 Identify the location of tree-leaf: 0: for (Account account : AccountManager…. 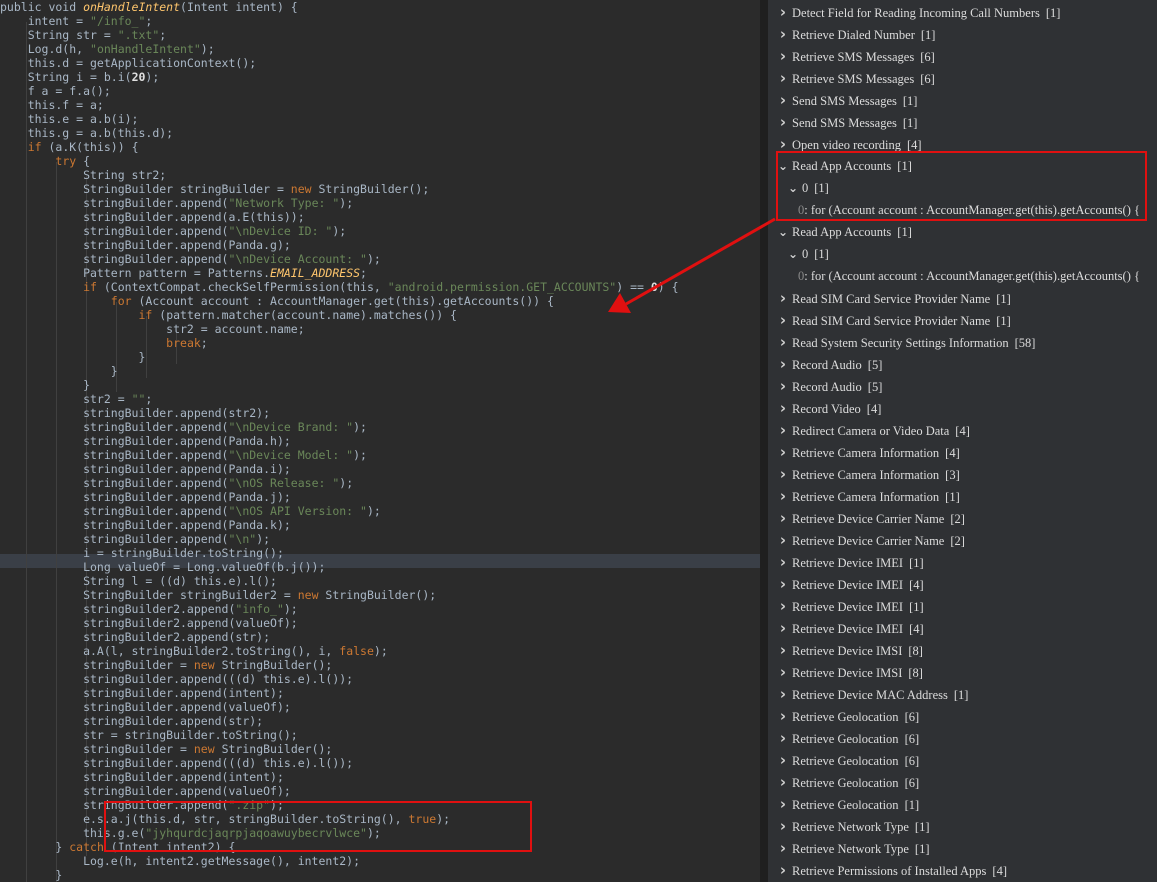
(962, 276).